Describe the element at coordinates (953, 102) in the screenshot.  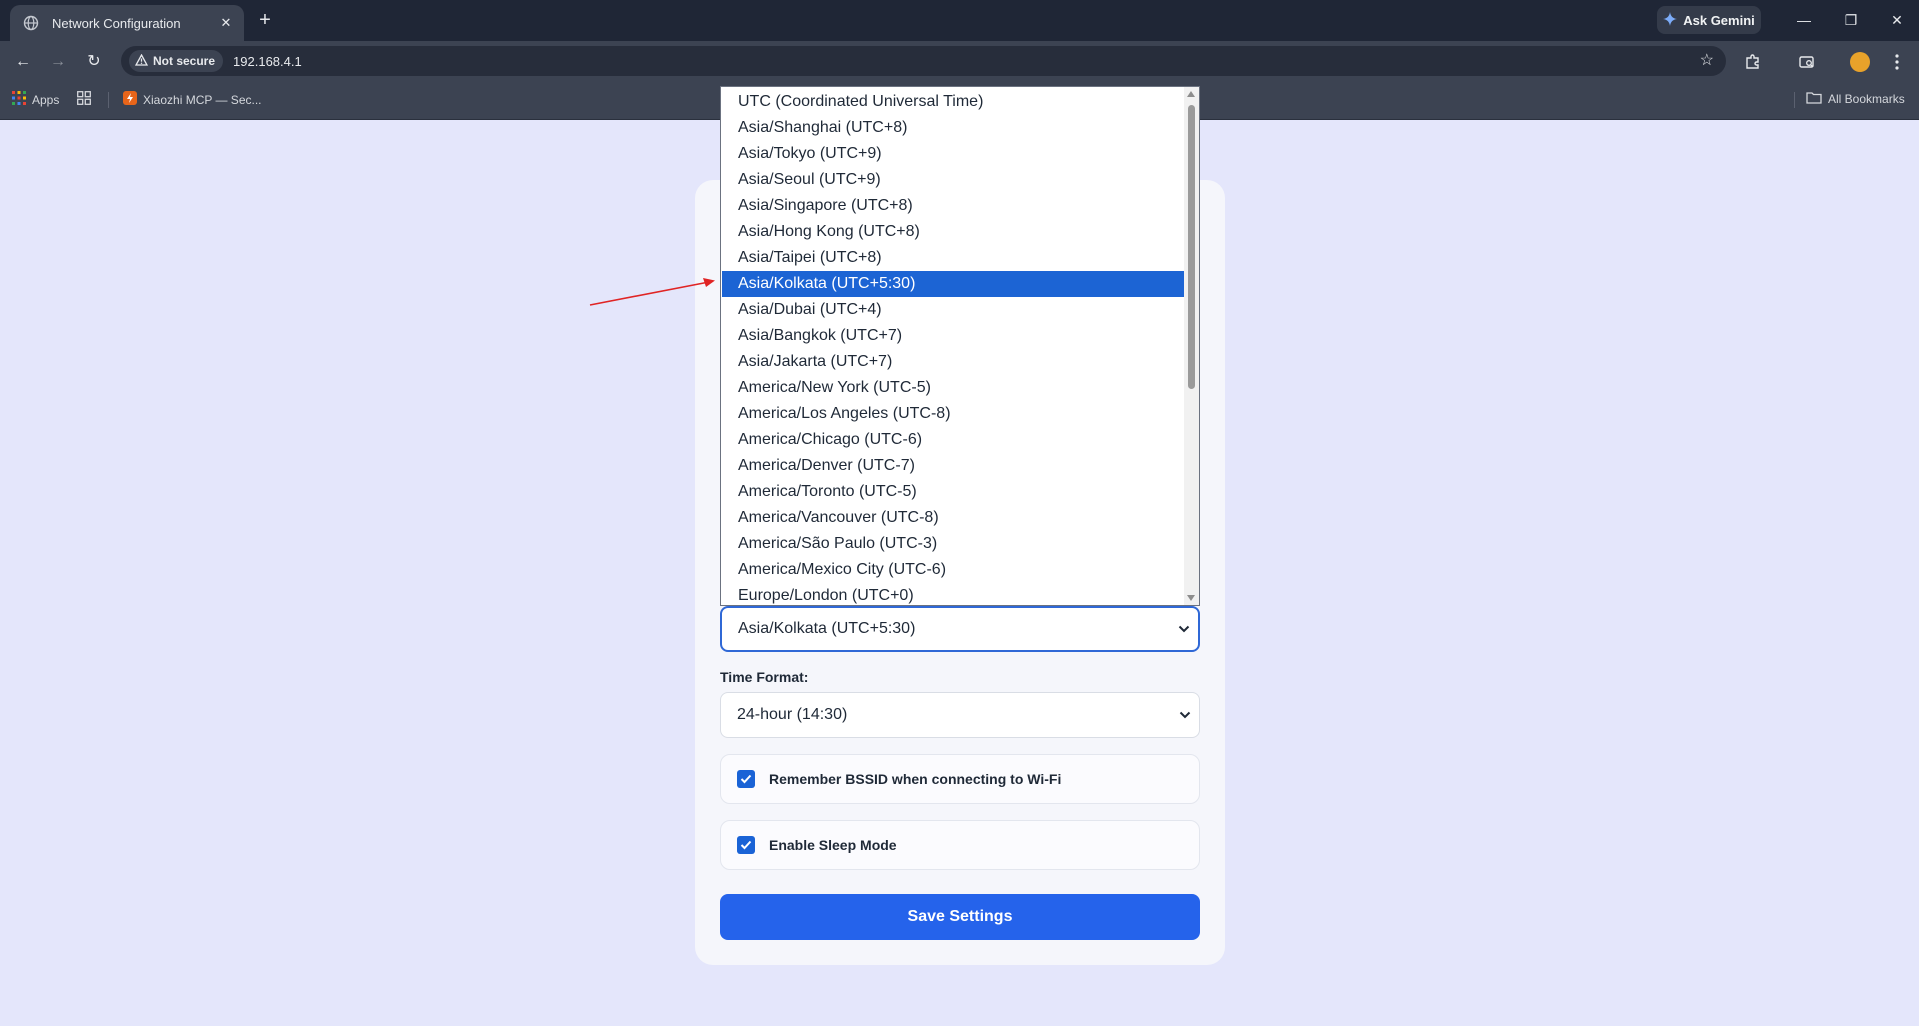
I see `timezone-option: UTC (Coordinated Universal Time)` at that location.